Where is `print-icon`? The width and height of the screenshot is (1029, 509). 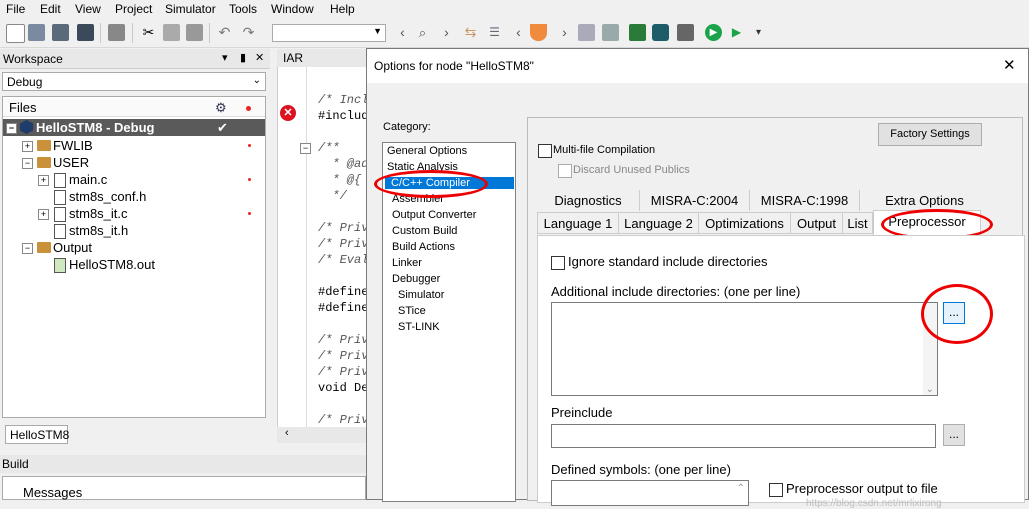 print-icon is located at coordinates (116, 32).